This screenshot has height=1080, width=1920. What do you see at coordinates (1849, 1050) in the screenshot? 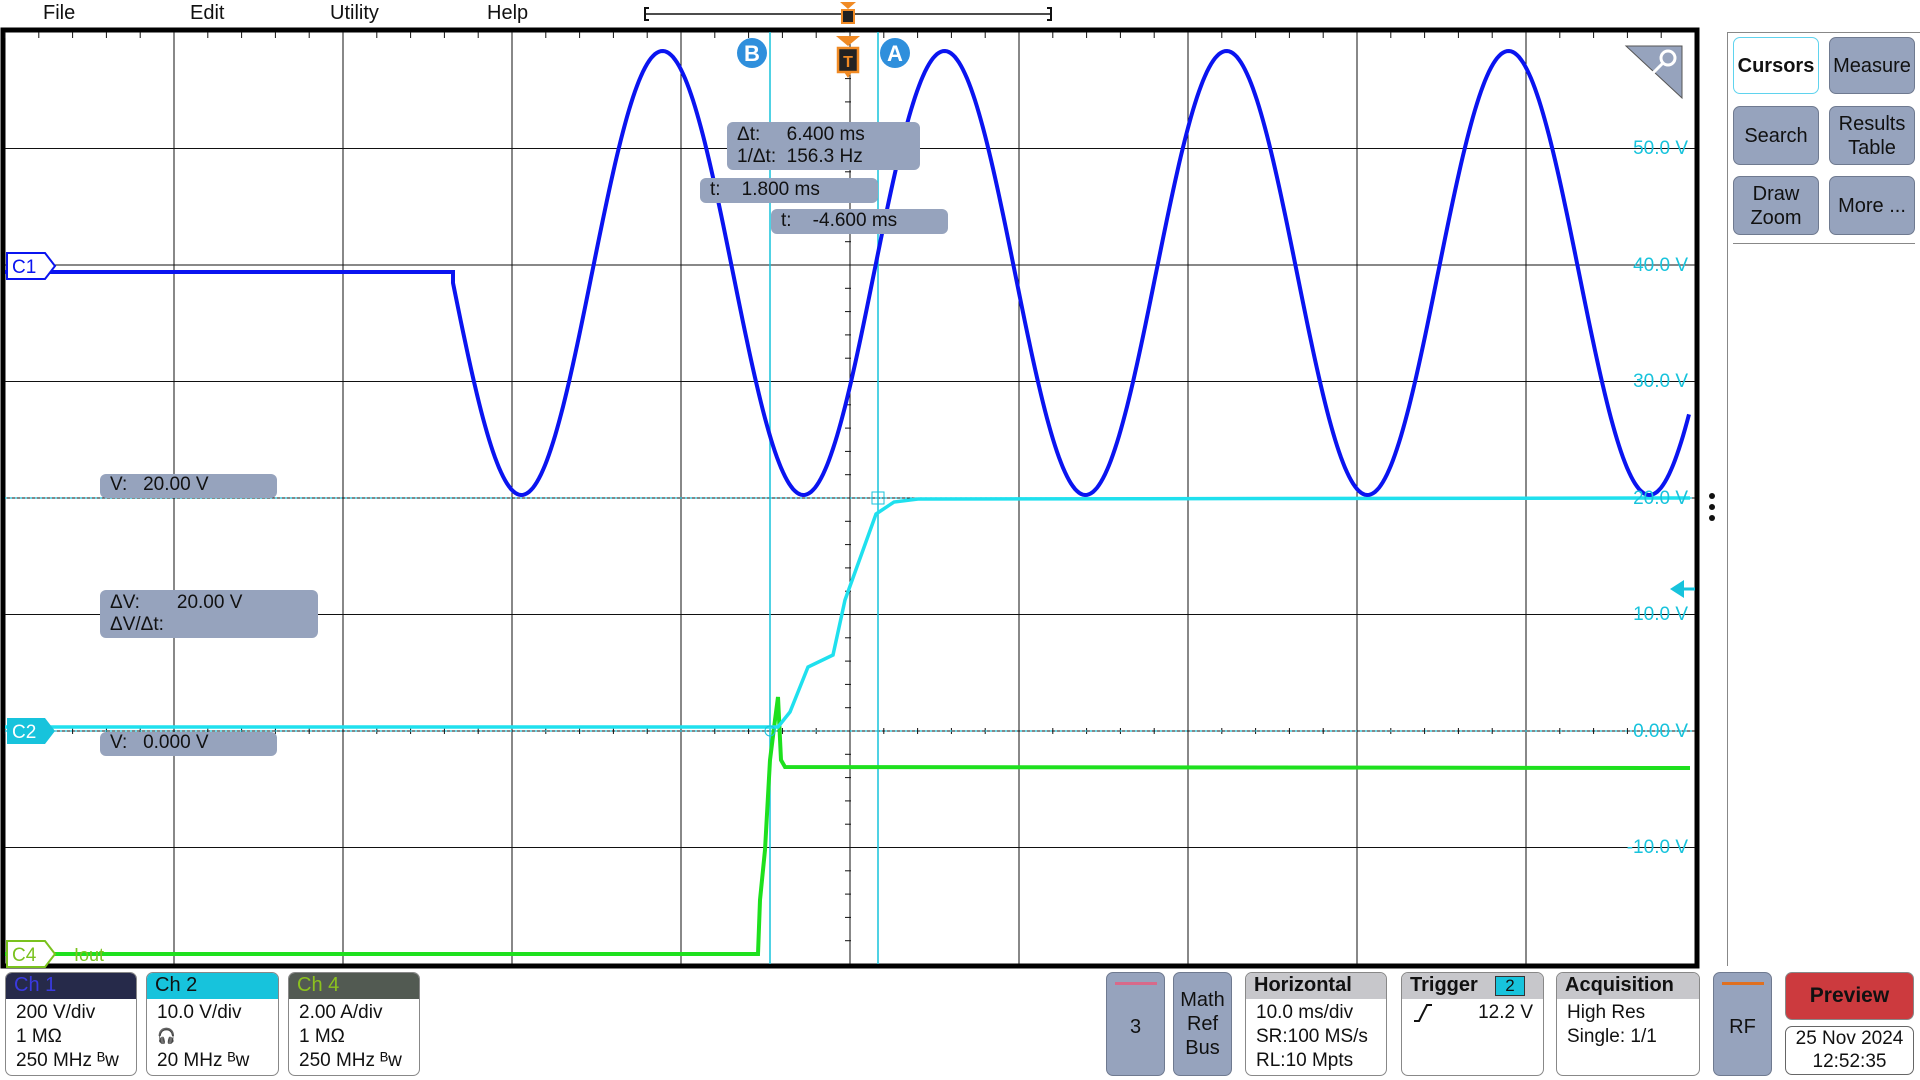
I see `date-time-display: 25 Nov 2024 12:52:35` at bounding box center [1849, 1050].